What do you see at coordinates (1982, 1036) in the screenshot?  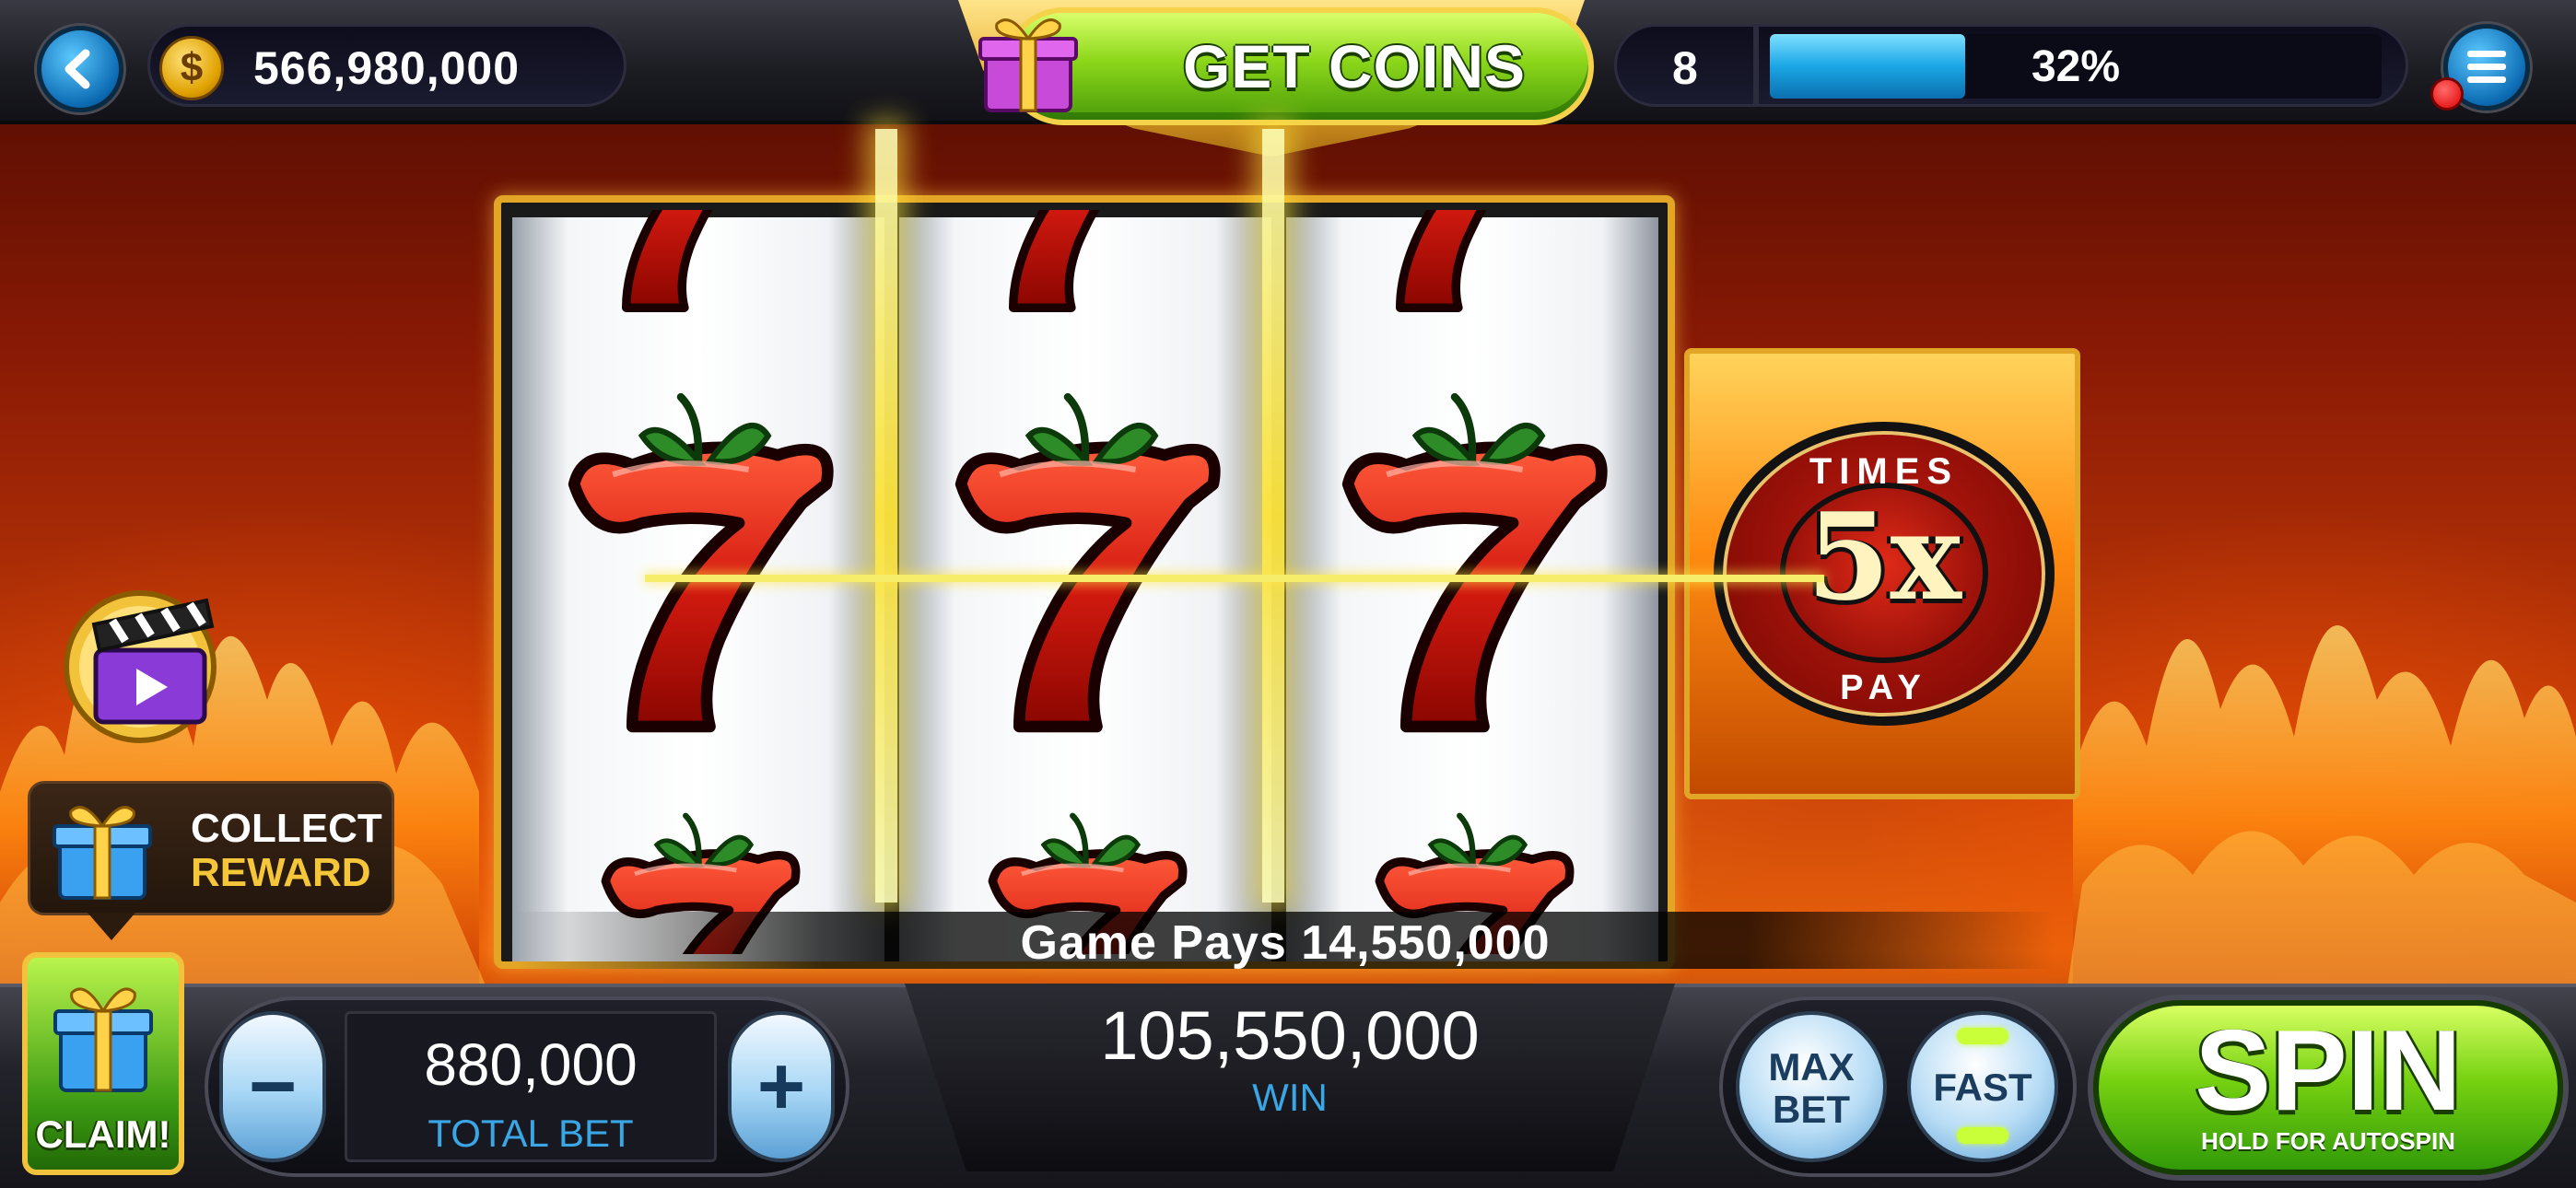 I see `fast-indicator-top` at bounding box center [1982, 1036].